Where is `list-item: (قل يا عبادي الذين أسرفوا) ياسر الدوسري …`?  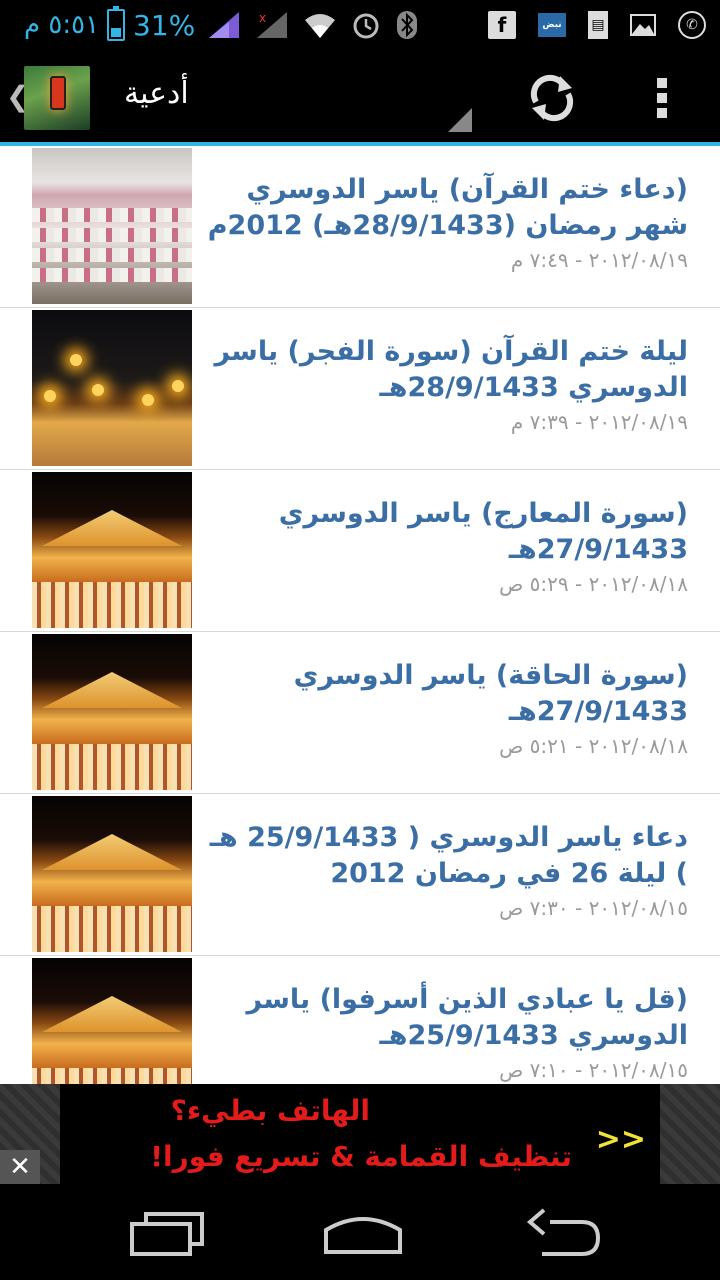
list-item: (قل يا عبادي الذين أسرفوا) ياسر الدوسري … is located at coordinates (360, 1020).